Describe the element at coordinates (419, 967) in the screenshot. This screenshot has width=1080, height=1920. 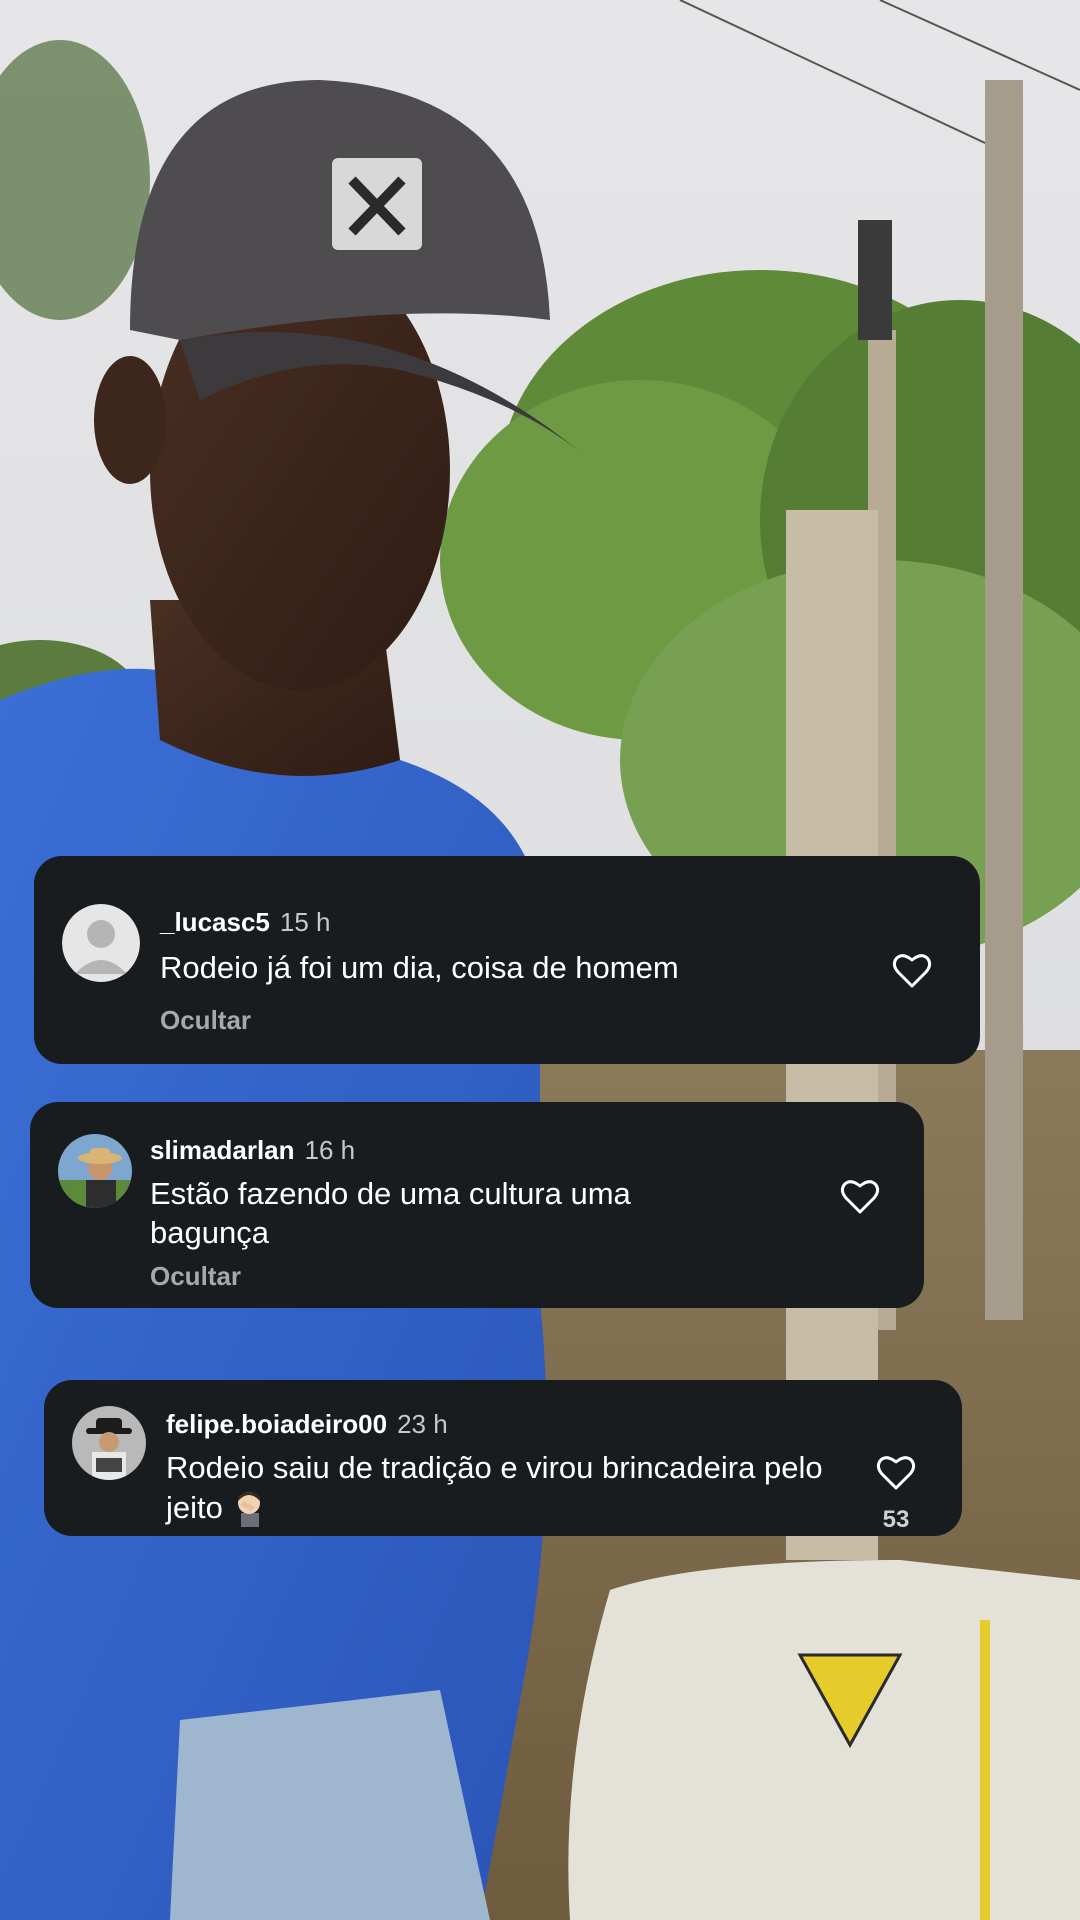
I see `comment-text: Rodeio já foi um dia, coisa de homem` at that location.